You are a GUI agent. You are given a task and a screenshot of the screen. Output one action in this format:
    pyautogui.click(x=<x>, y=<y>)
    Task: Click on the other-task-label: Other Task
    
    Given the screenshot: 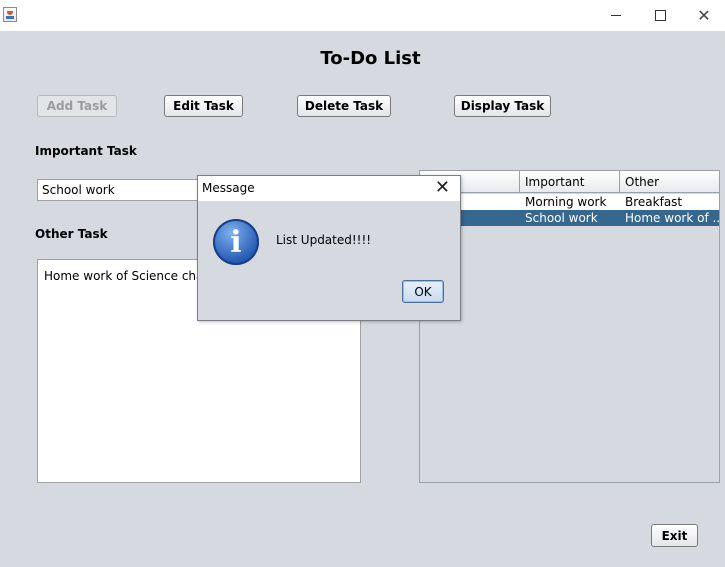 What is the action you would take?
    pyautogui.click(x=71, y=234)
    